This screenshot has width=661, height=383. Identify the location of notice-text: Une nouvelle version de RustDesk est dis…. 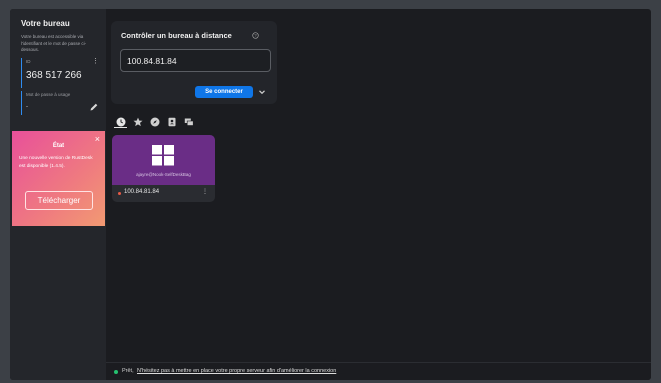
(56, 162).